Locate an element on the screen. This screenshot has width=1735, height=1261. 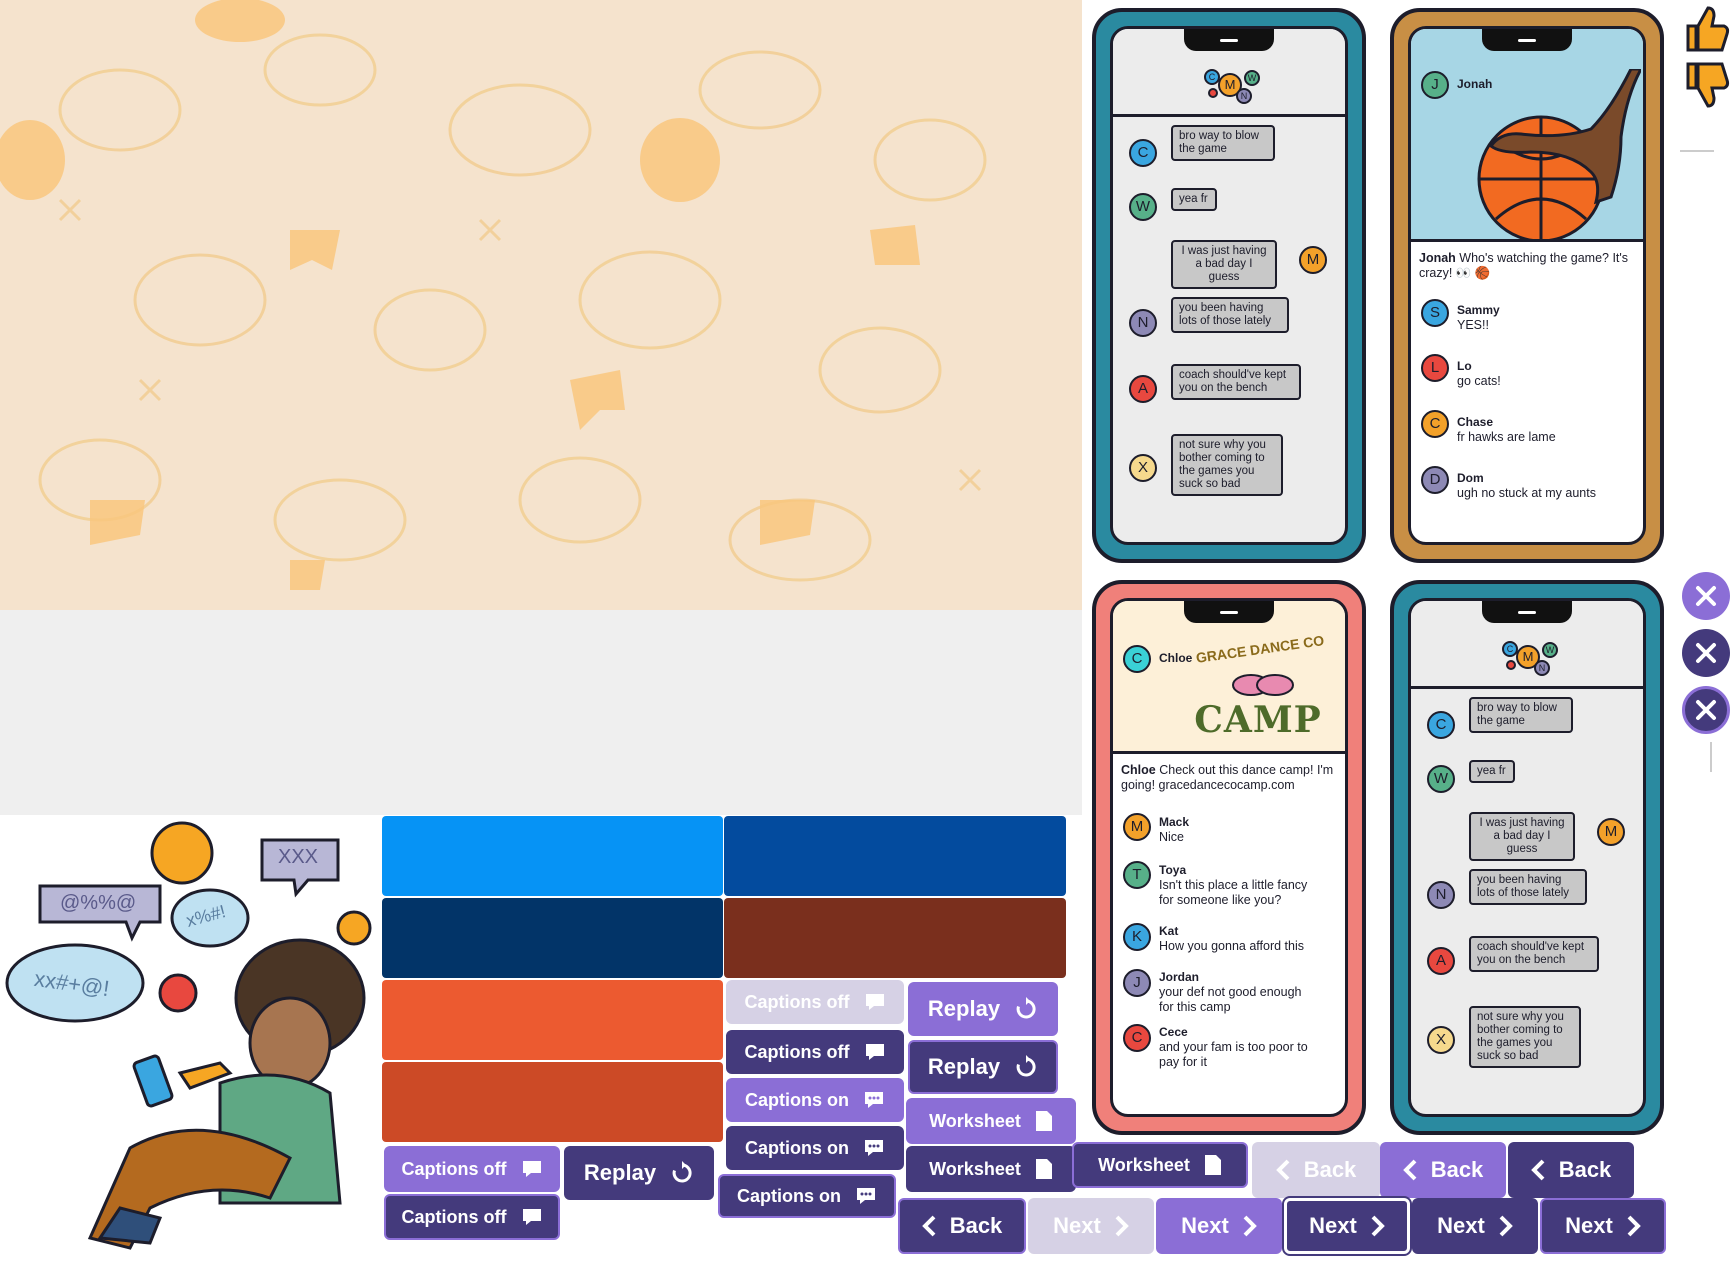
replay-button-alt: Replay is located at coordinates (639, 1173).